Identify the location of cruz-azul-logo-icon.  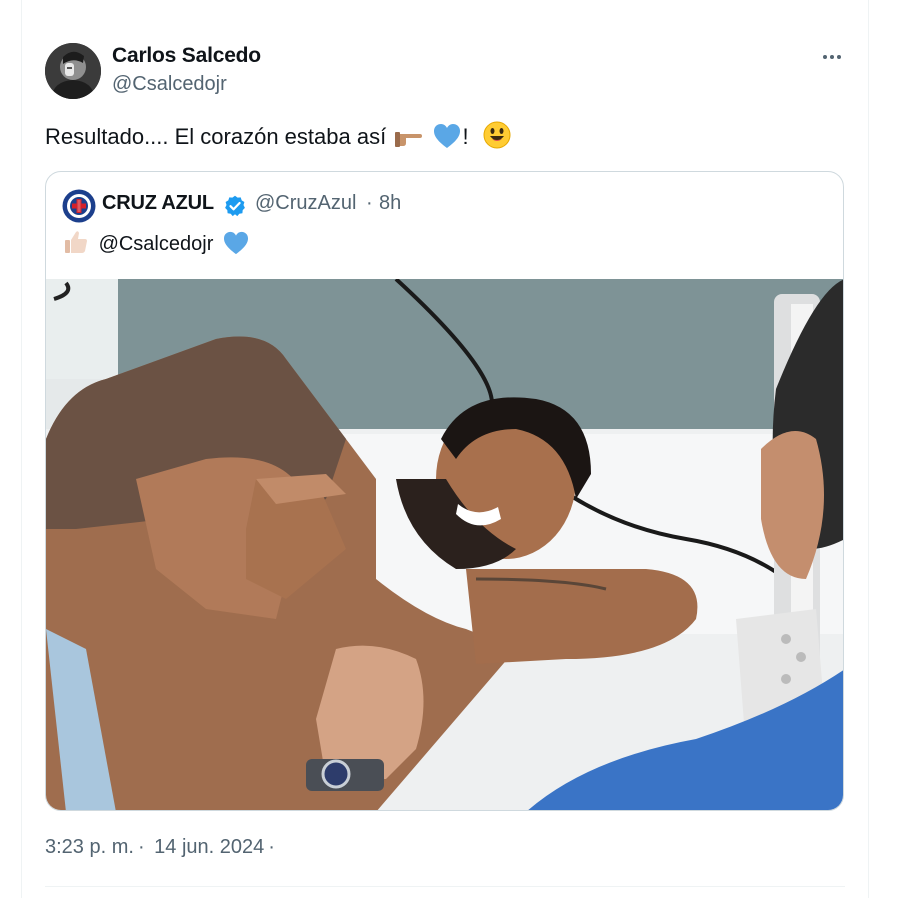
(79, 206).